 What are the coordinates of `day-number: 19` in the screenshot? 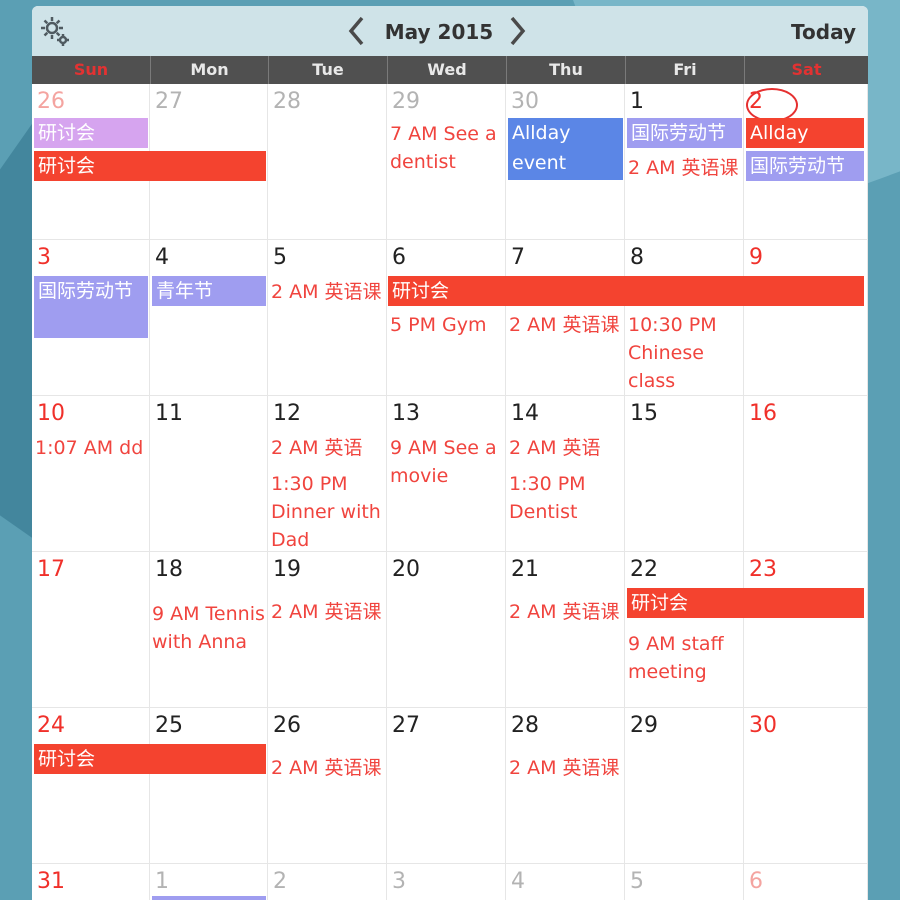 It's located at (287, 569).